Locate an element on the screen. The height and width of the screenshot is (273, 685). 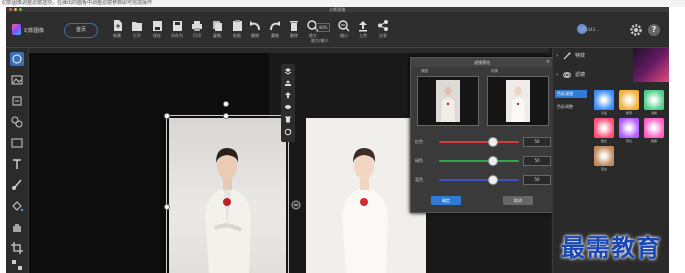
upload-button: 上传 is located at coordinates (363, 32).